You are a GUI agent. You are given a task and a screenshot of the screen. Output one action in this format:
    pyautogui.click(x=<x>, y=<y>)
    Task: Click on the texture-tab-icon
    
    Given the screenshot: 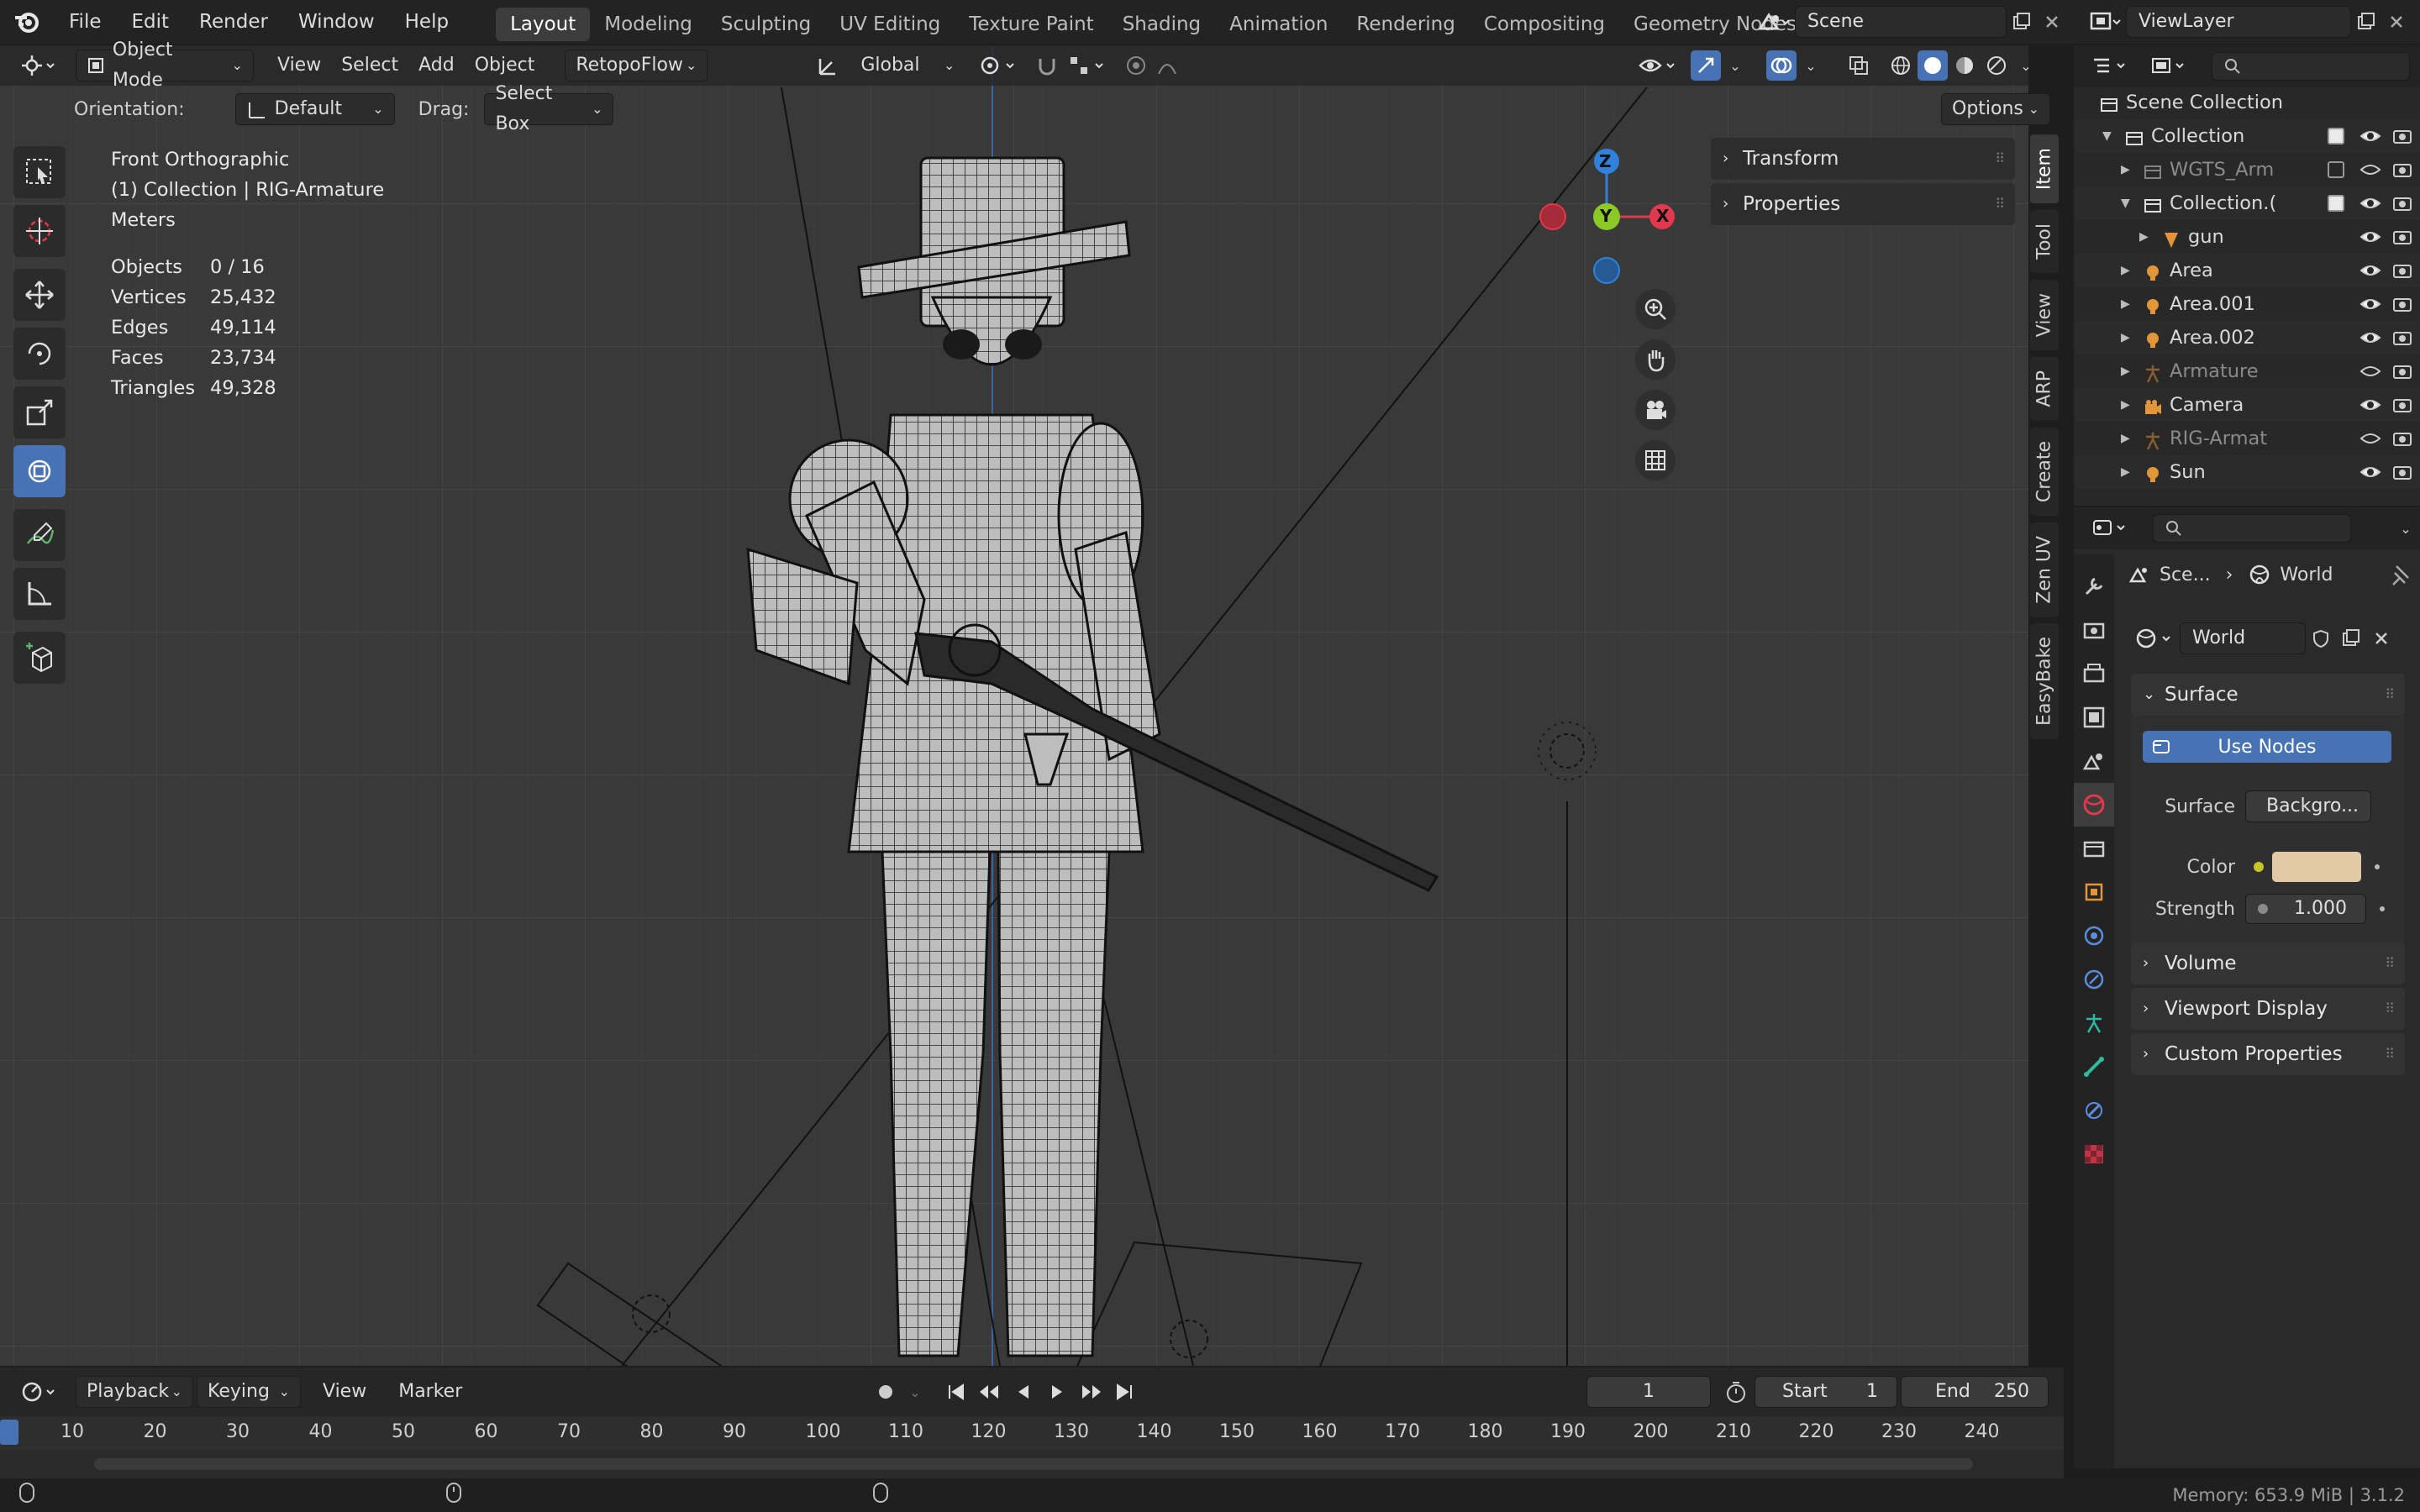 What is the action you would take?
    pyautogui.click(x=2094, y=1154)
    